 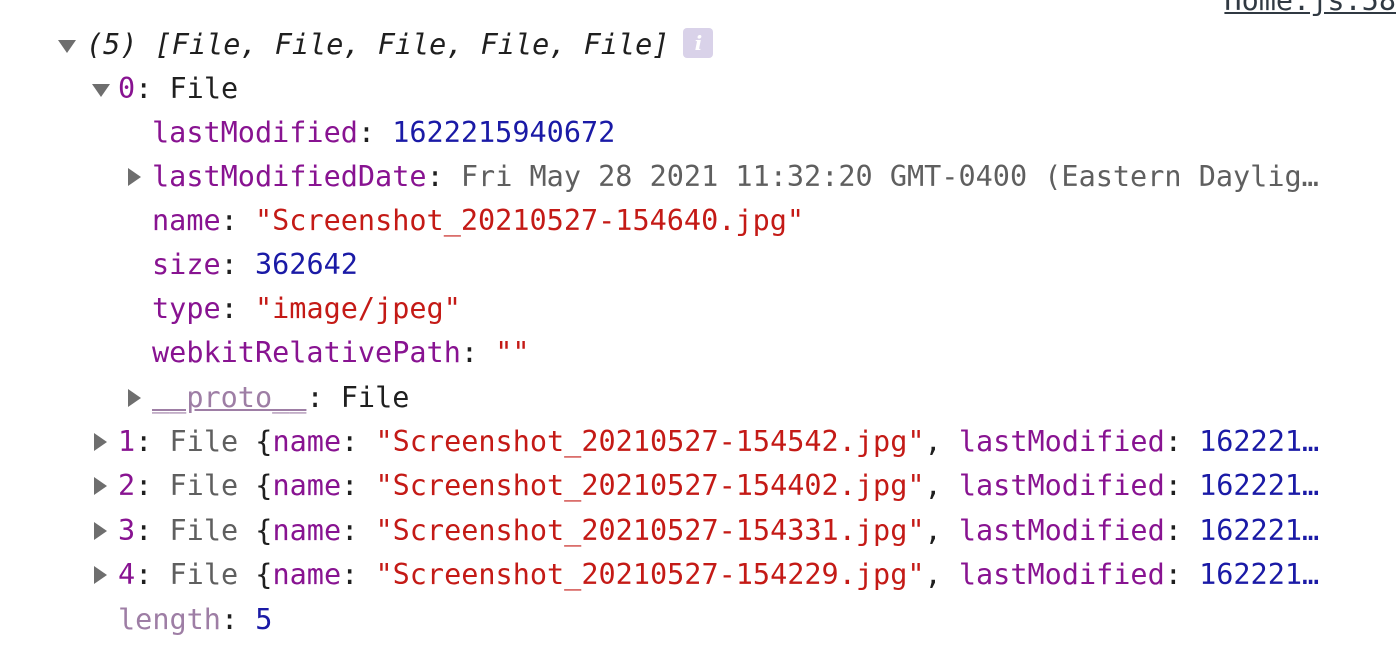 What do you see at coordinates (504, 132) in the screenshot?
I see `prop-value: 1622215940672` at bounding box center [504, 132].